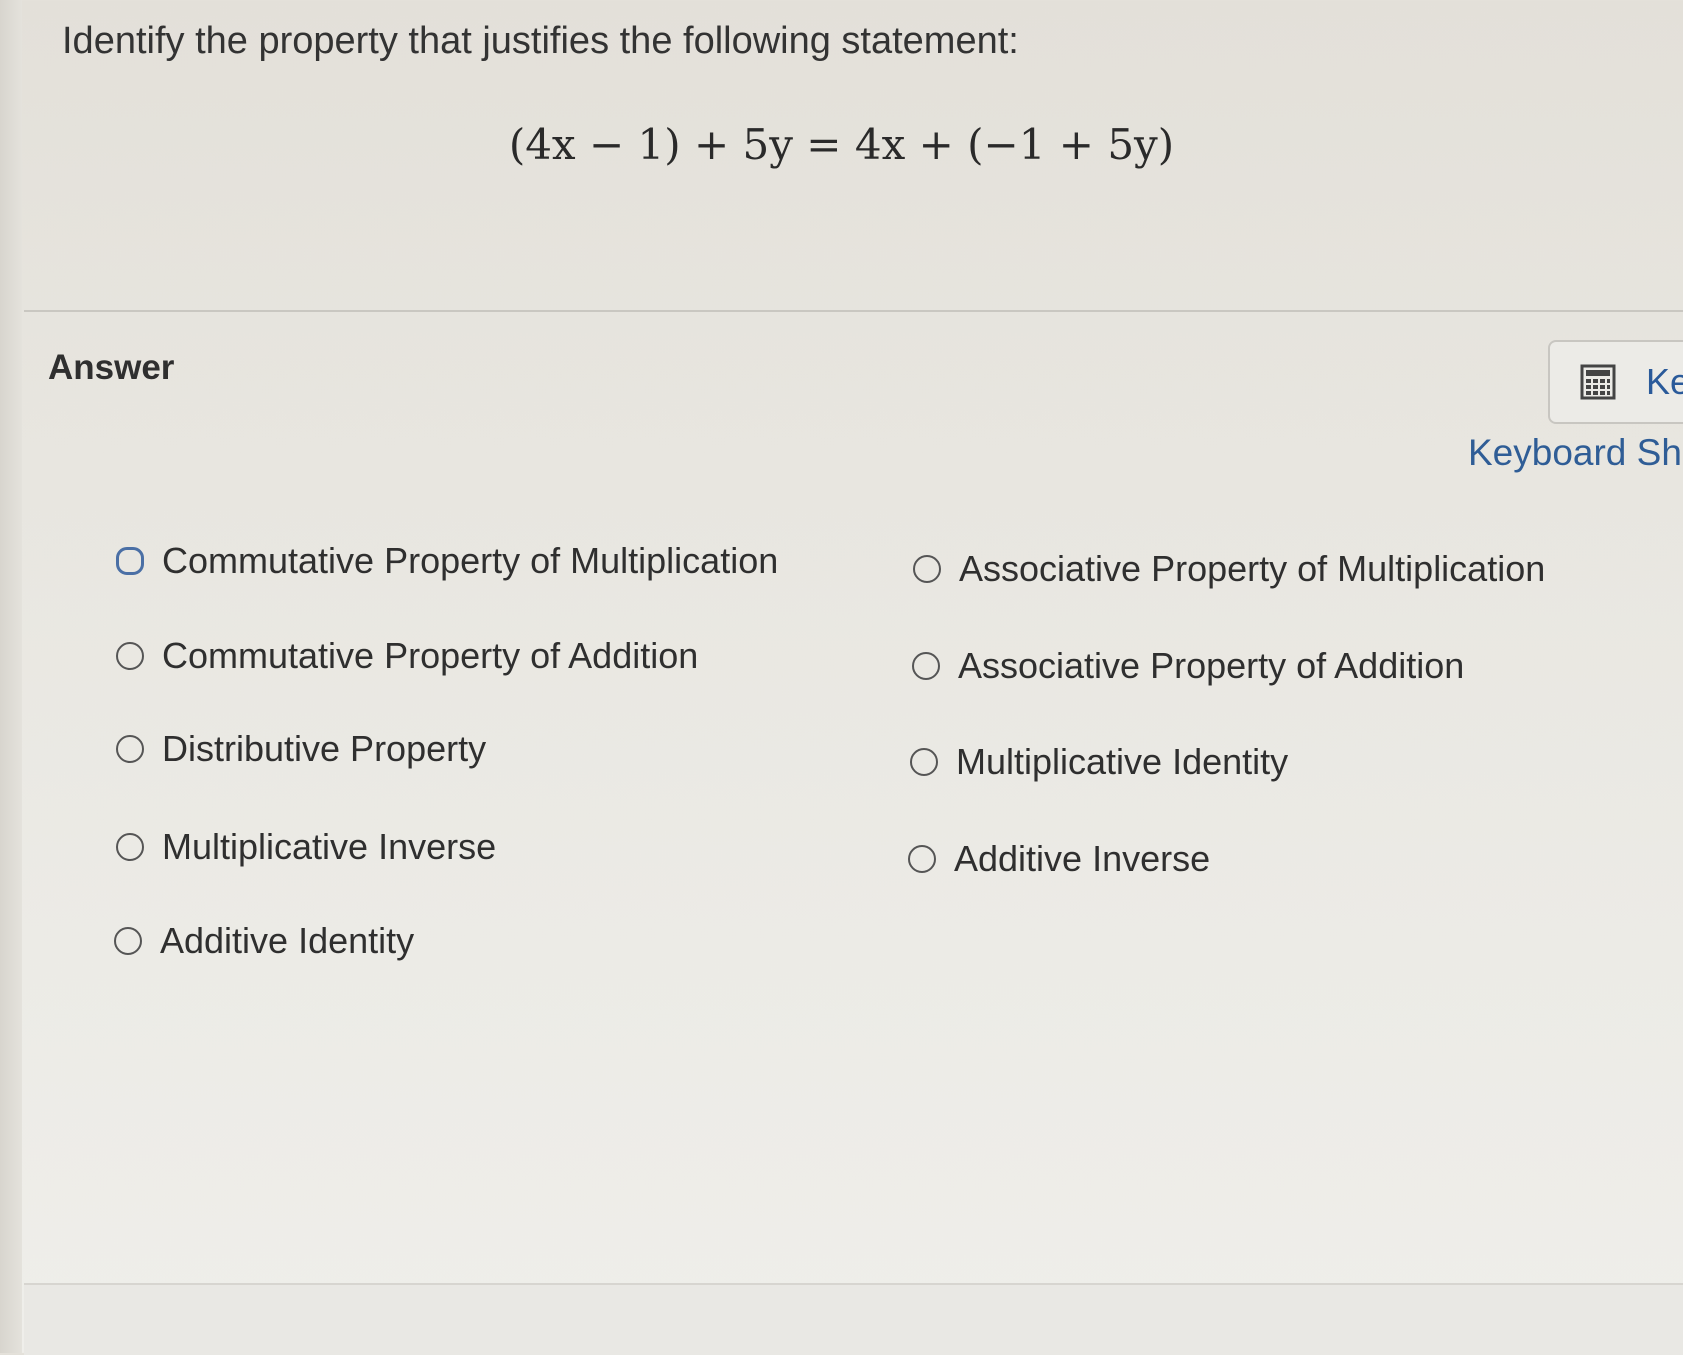 The height and width of the screenshot is (1355, 1683). What do you see at coordinates (430, 655) in the screenshot?
I see `option-label: Commutative Property of Addition` at bounding box center [430, 655].